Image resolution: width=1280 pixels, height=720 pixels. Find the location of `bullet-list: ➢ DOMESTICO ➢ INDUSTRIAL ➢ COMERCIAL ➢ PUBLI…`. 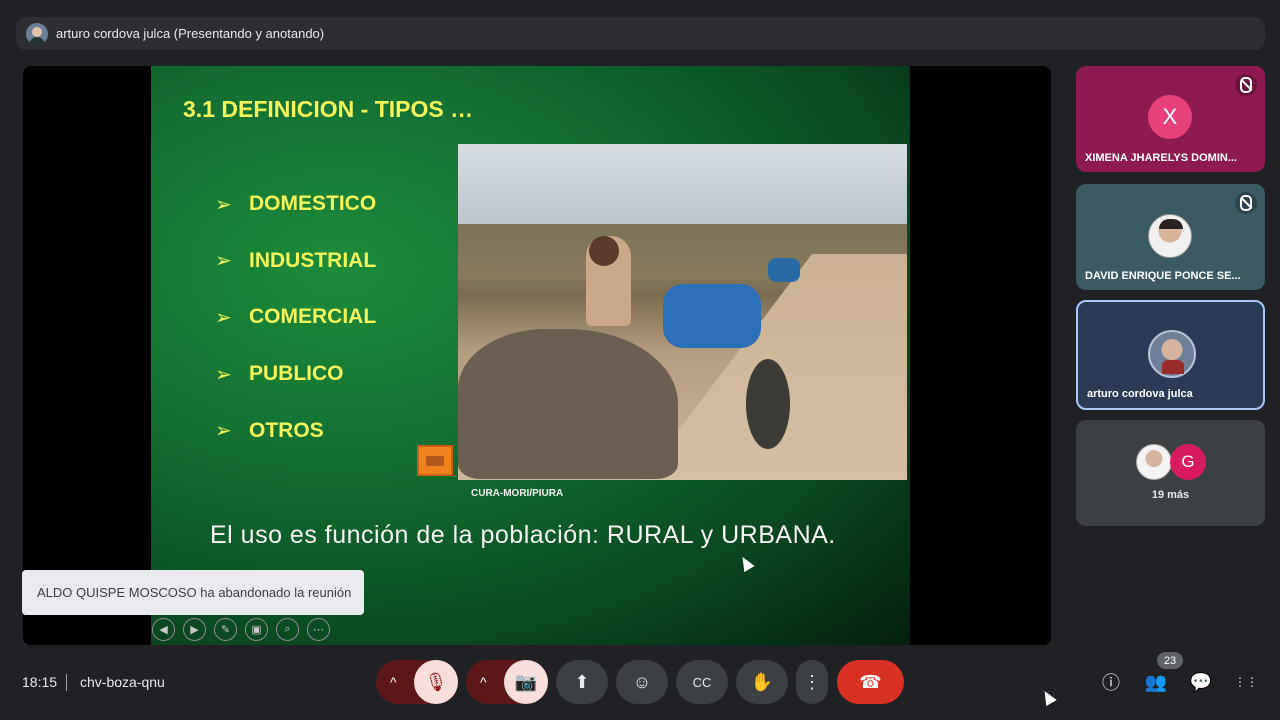

bullet-list: ➢ DOMESTICO ➢ INDUSTRIAL ➢ COMERCIAL ➢ PUBLI… is located at coordinates (295, 317).